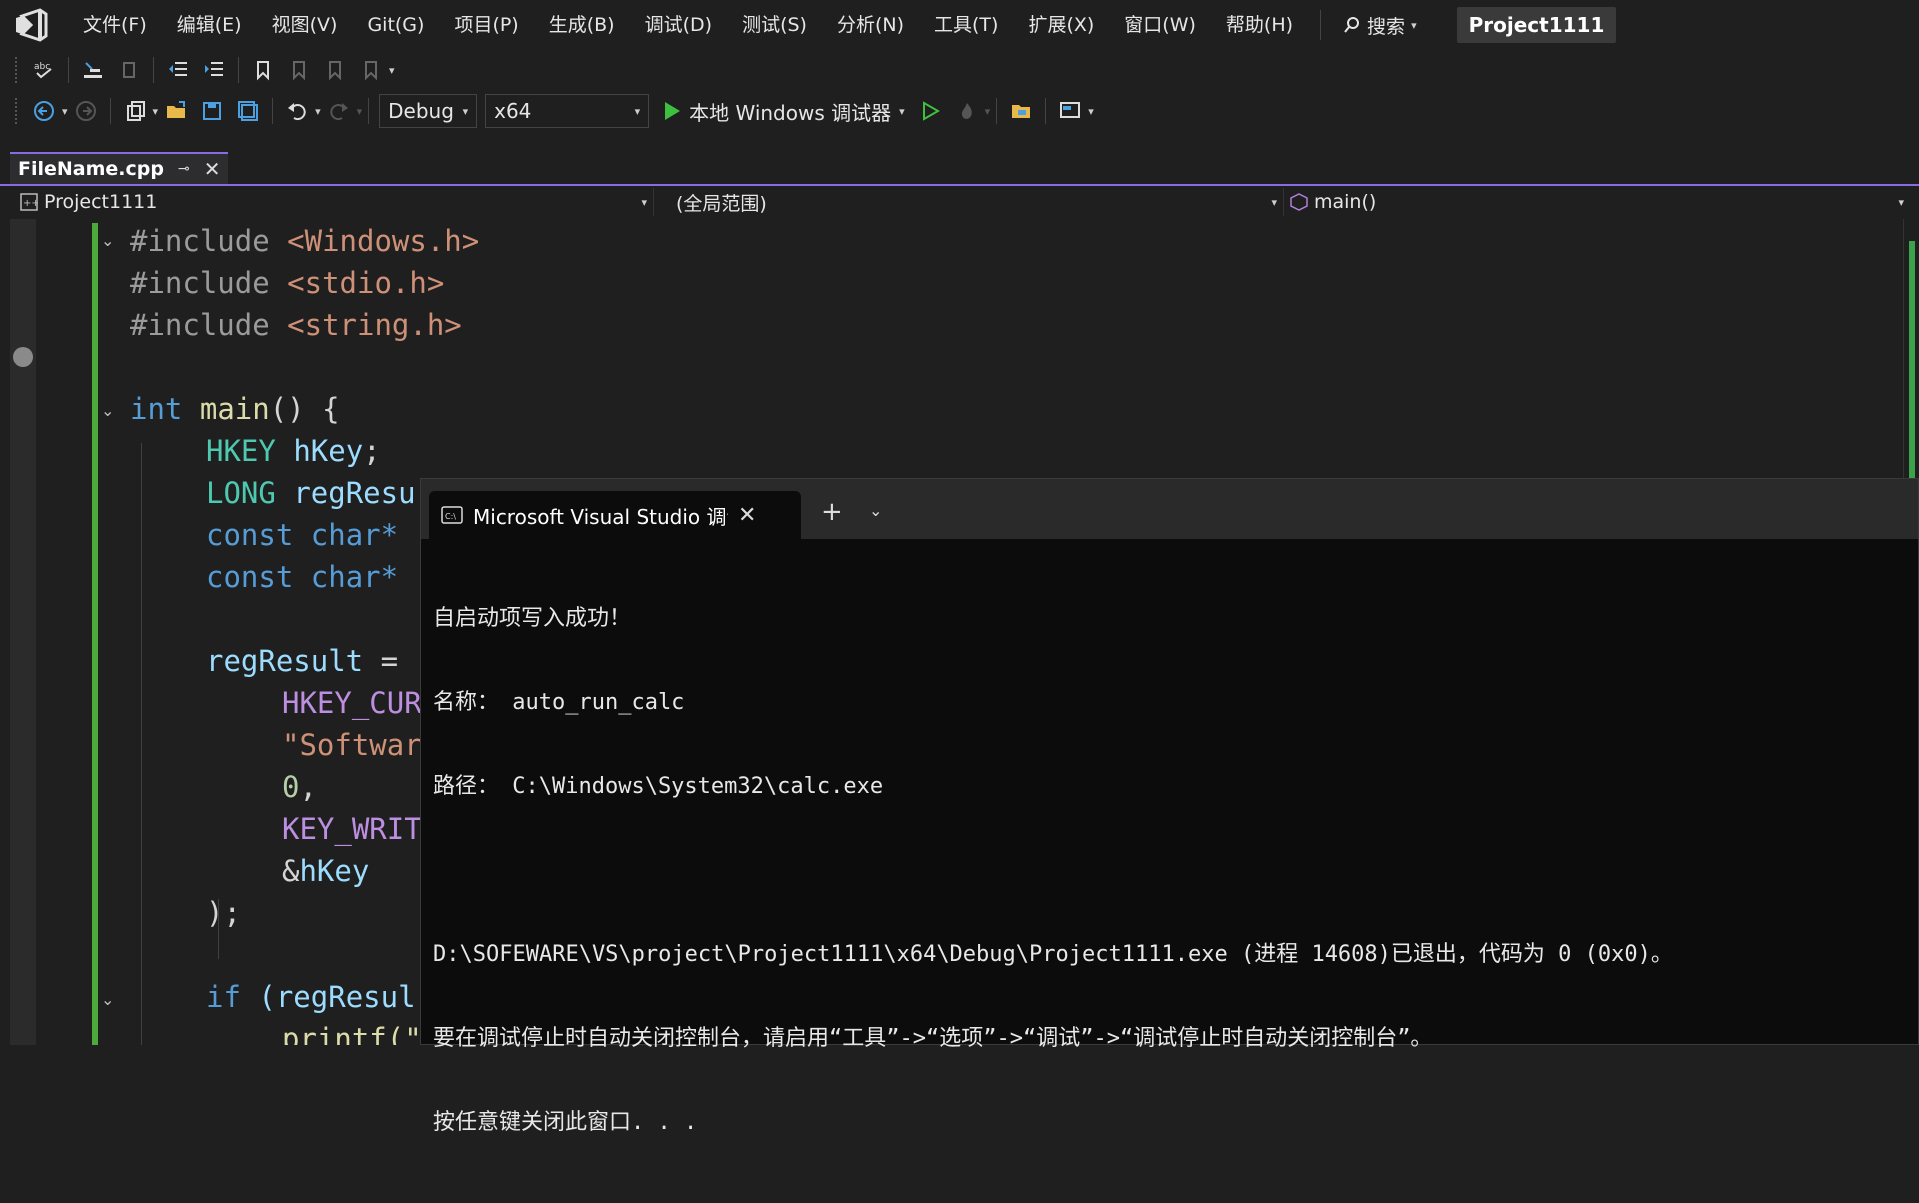  What do you see at coordinates (311, 493) in the screenshot?
I see `code-line: LONG regResu` at bounding box center [311, 493].